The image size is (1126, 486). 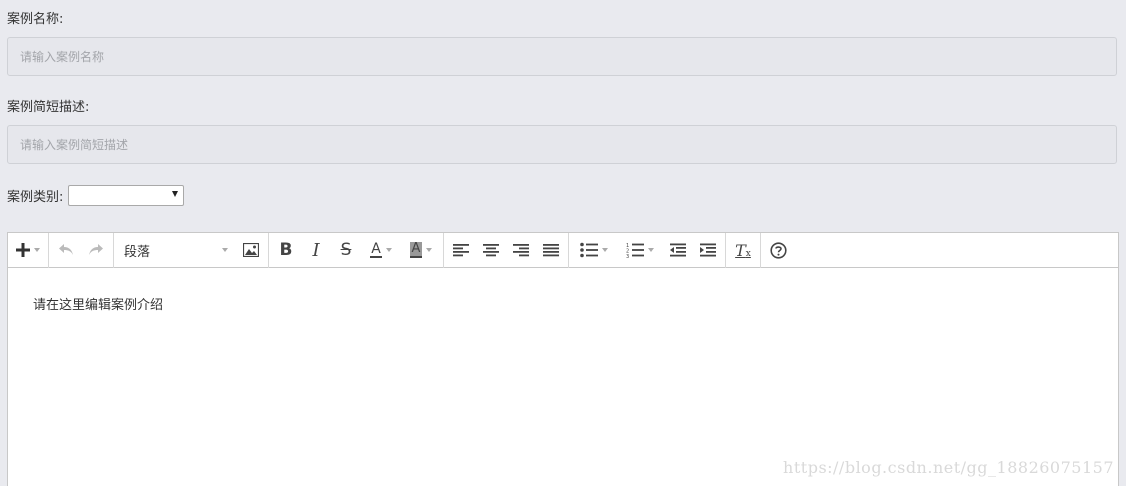 I want to click on align-justify-button, so click(x=551, y=250).